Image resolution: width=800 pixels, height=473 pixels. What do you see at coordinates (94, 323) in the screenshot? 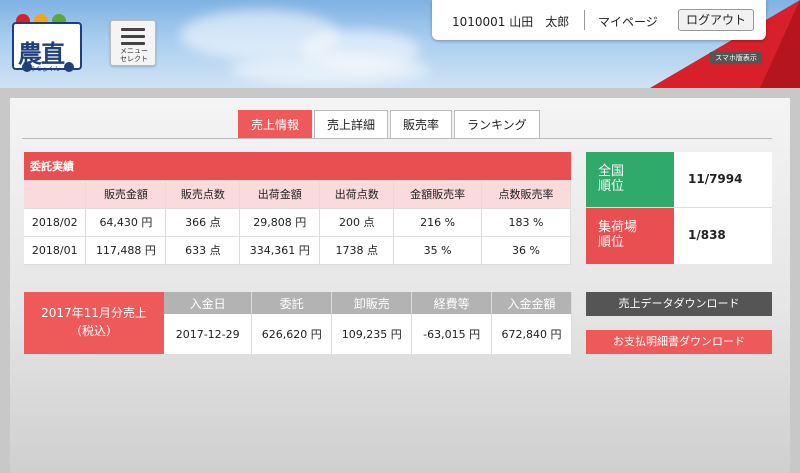
I see `payment-period-label: 2017年11月分売上 （税込）` at bounding box center [94, 323].